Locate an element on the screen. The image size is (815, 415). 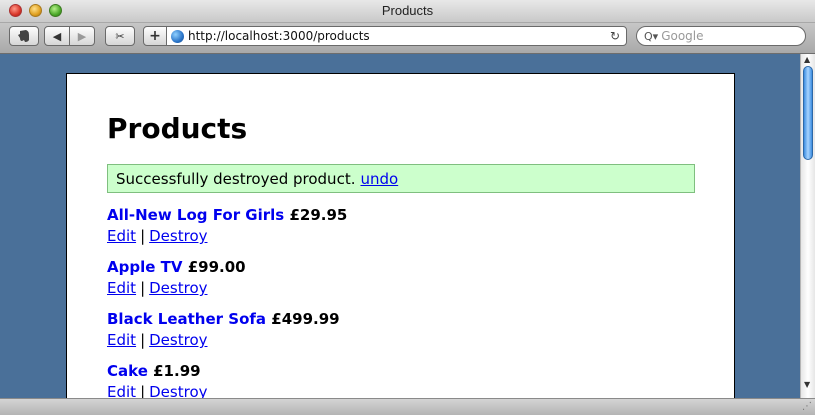
address-bar: http://localhost:3000/products ↻ is located at coordinates (396, 36).